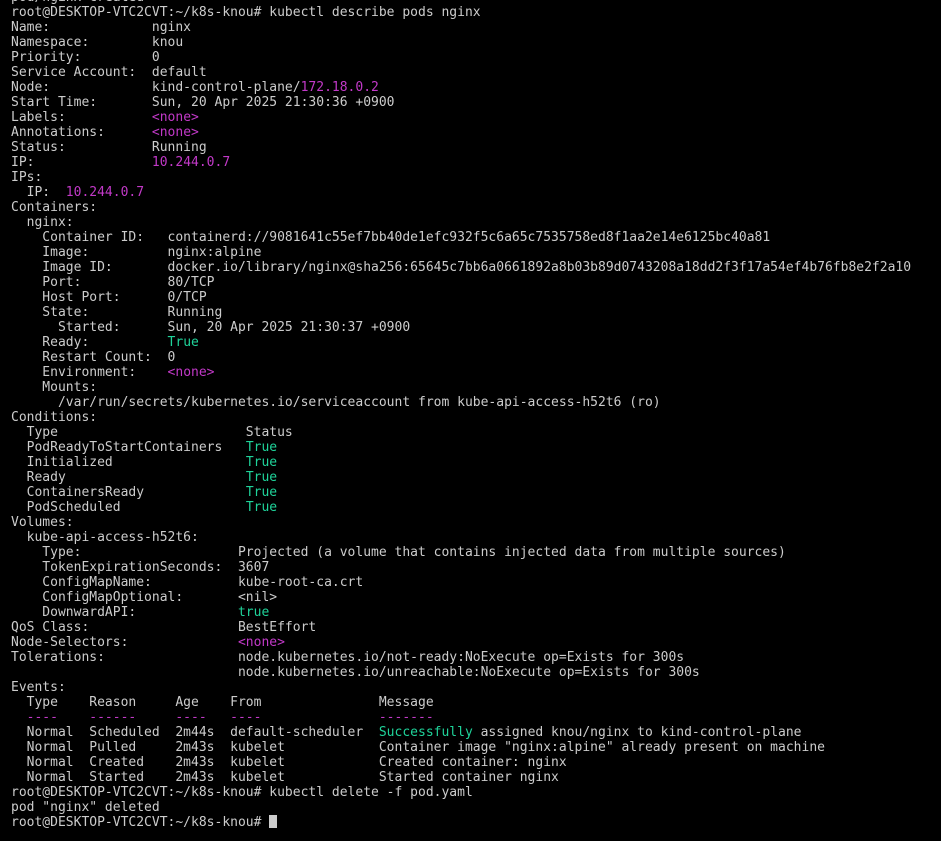 This screenshot has width=941, height=841. I want to click on terminal-text: IPs:, so click(27, 177).